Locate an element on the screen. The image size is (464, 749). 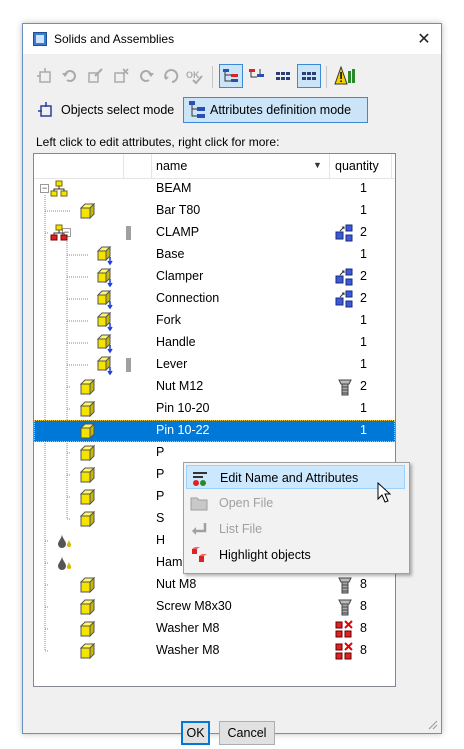
tree-row: Clamper 2 is located at coordinates (214, 277).